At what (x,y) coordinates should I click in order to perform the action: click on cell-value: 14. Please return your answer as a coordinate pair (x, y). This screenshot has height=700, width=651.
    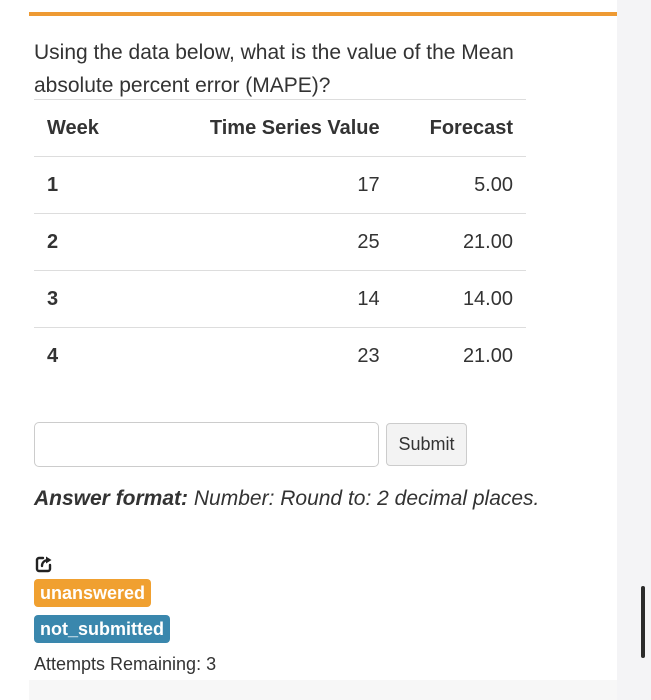
    Looking at the image, I should click on (273, 299).